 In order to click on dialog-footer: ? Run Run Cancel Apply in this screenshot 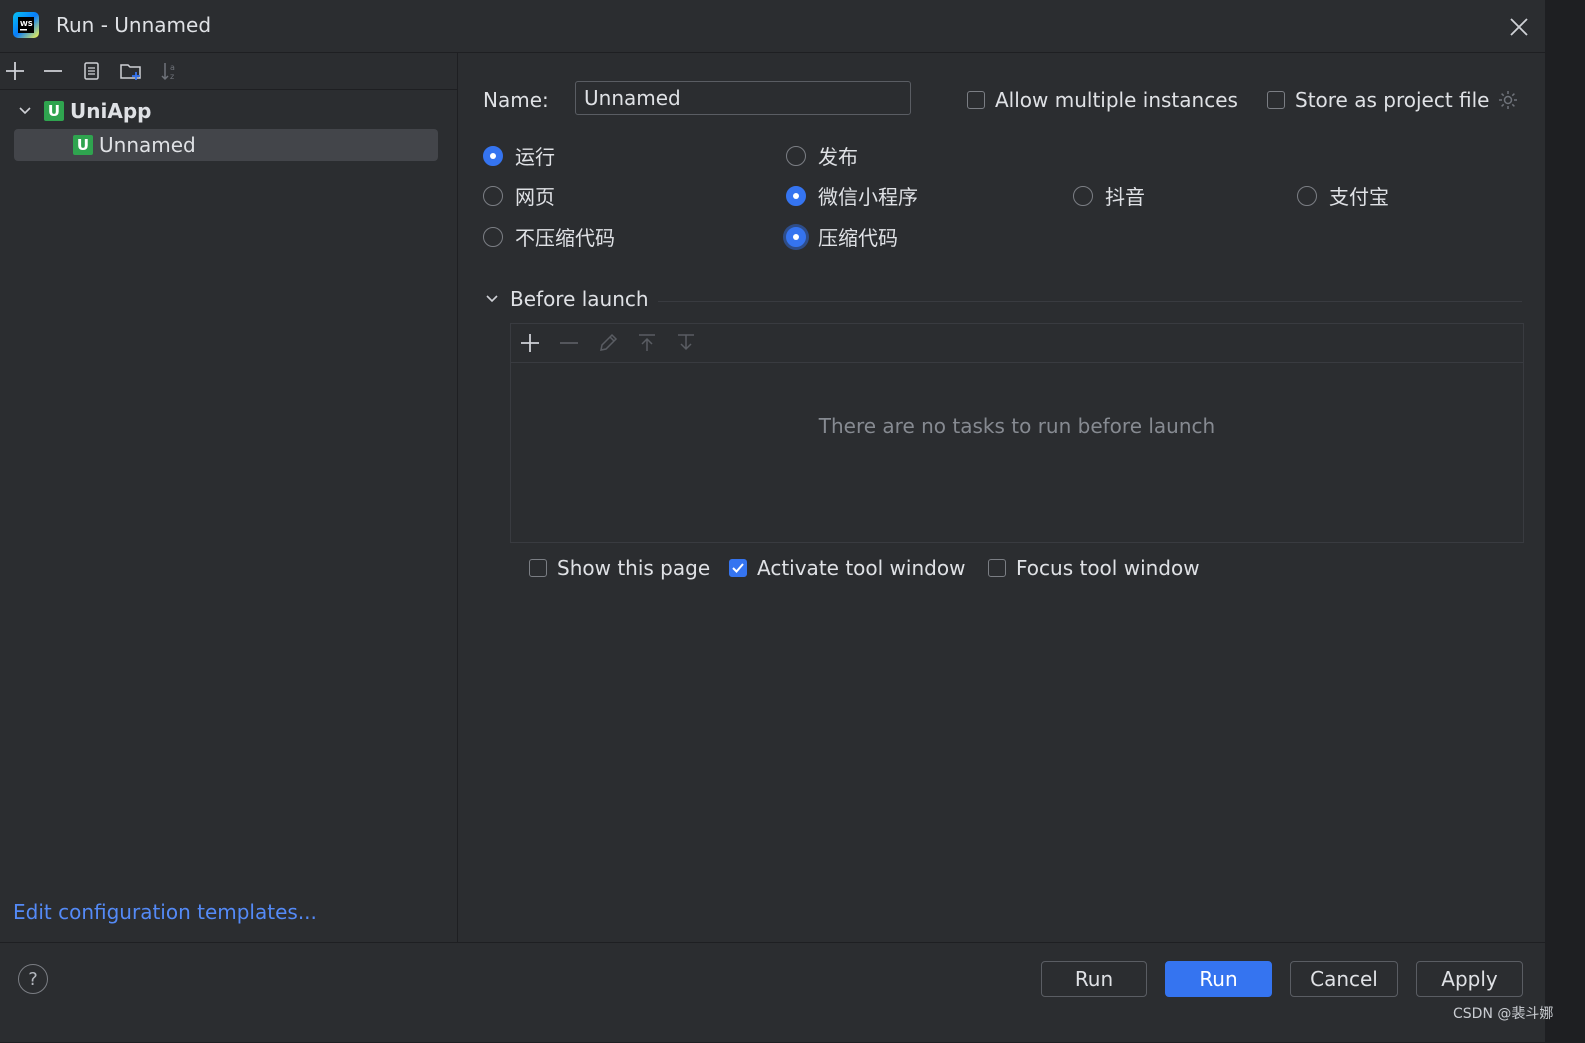, I will do `click(772, 992)`.